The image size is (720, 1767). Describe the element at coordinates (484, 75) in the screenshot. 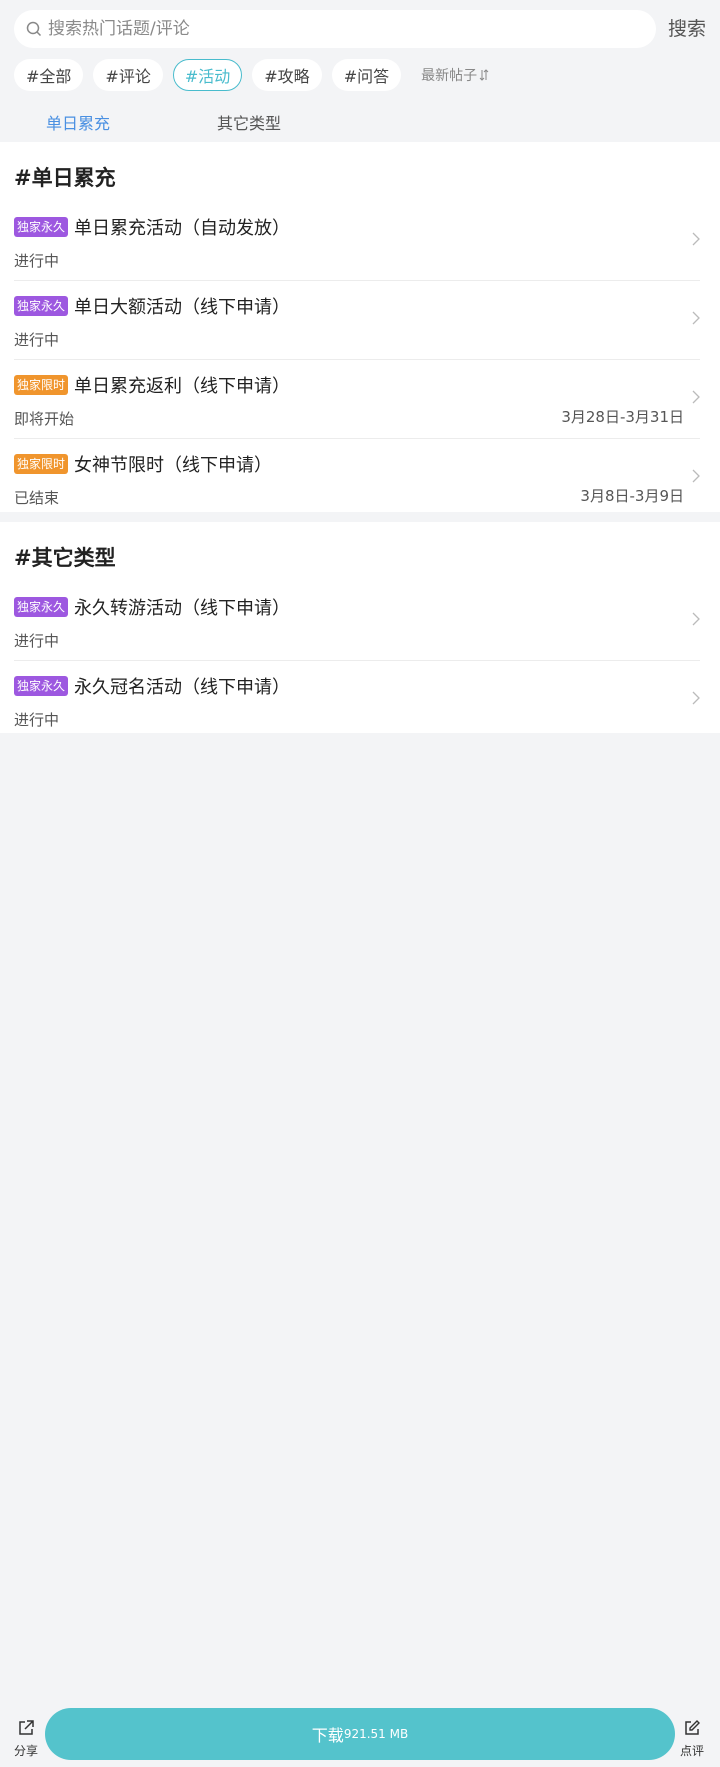

I see `sort-icon` at that location.